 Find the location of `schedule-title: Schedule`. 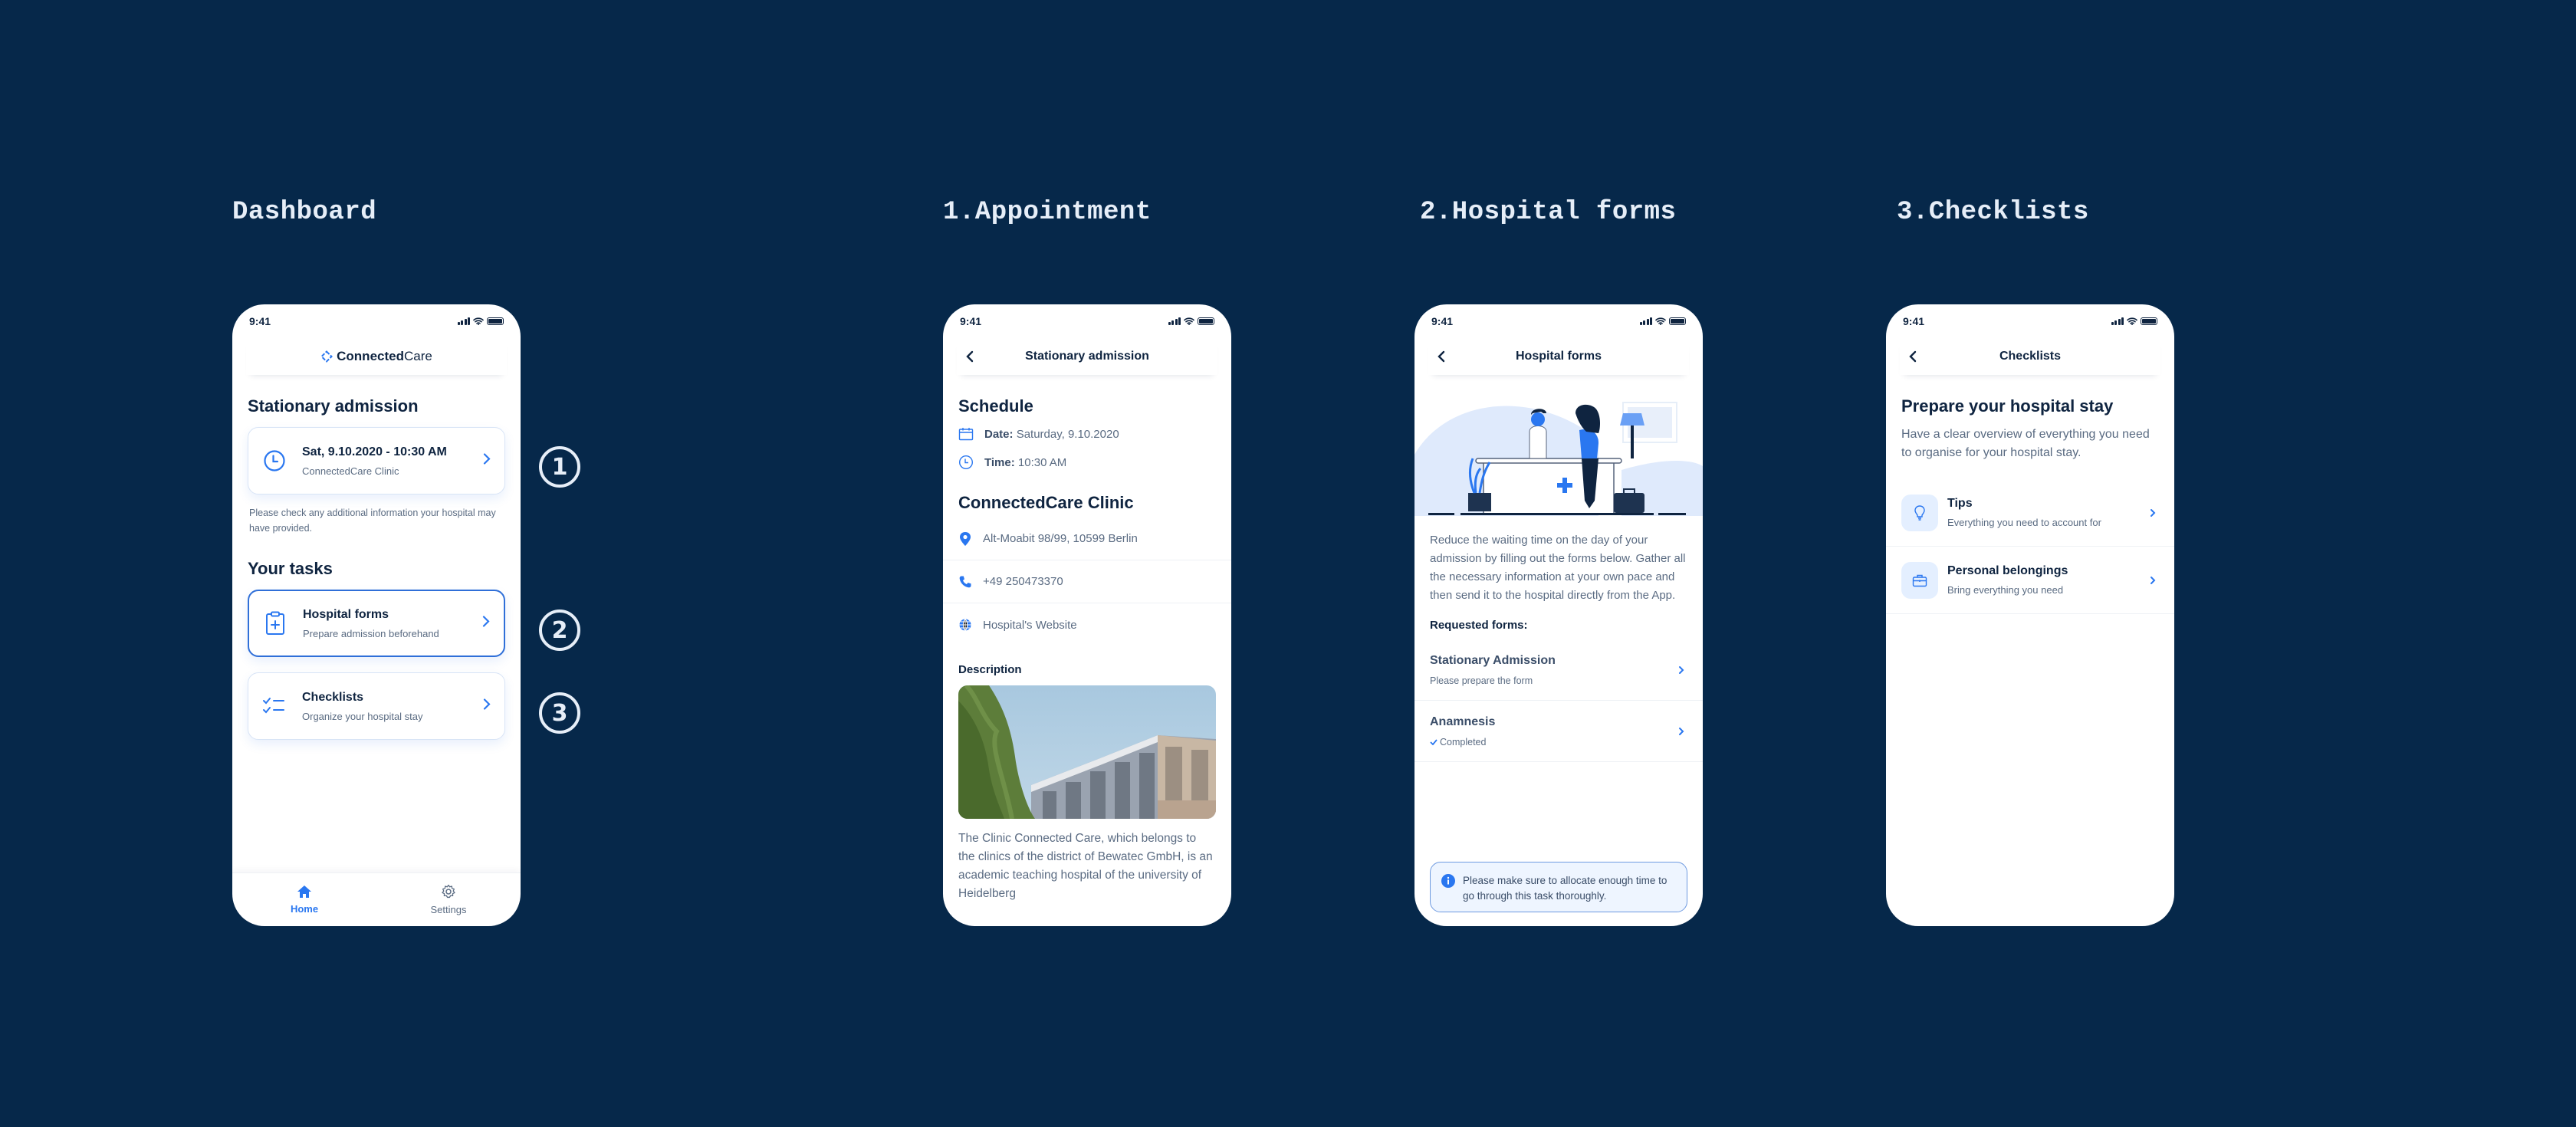

schedule-title: Schedule is located at coordinates (996, 406).